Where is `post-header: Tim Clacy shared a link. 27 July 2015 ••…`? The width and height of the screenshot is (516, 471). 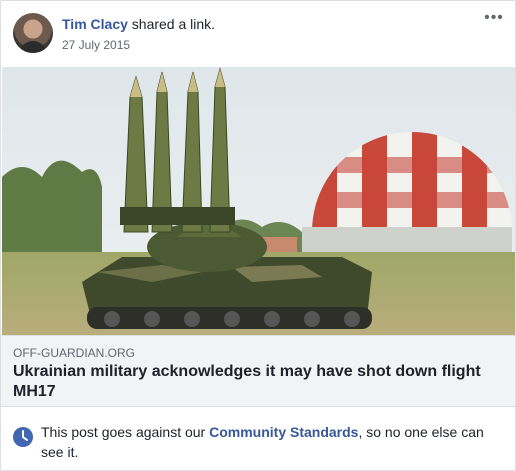
post-header: Tim Clacy shared a link. 27 July 2015 ••… is located at coordinates (258, 34).